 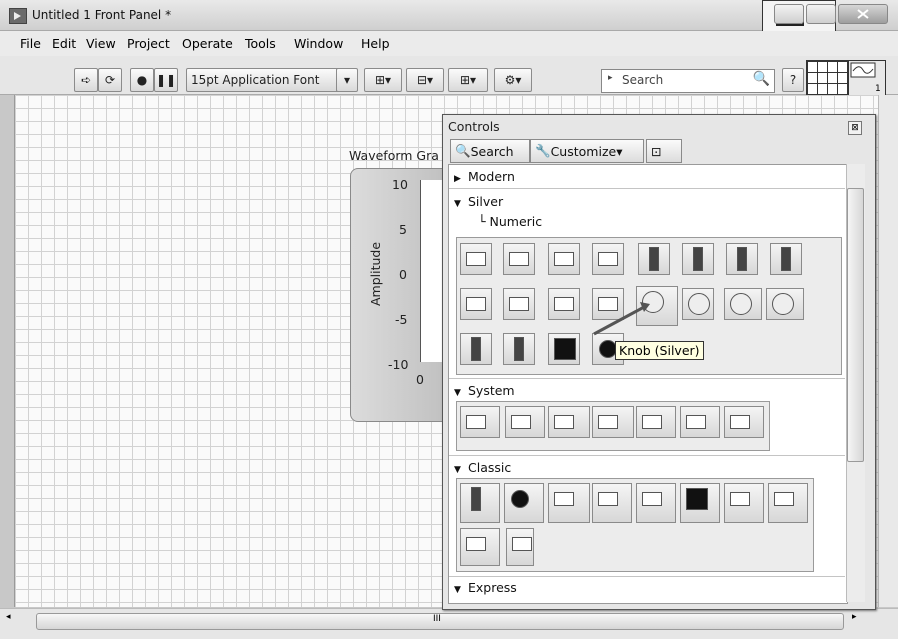 I want to click on connector-pane-icon, so click(x=827, y=78).